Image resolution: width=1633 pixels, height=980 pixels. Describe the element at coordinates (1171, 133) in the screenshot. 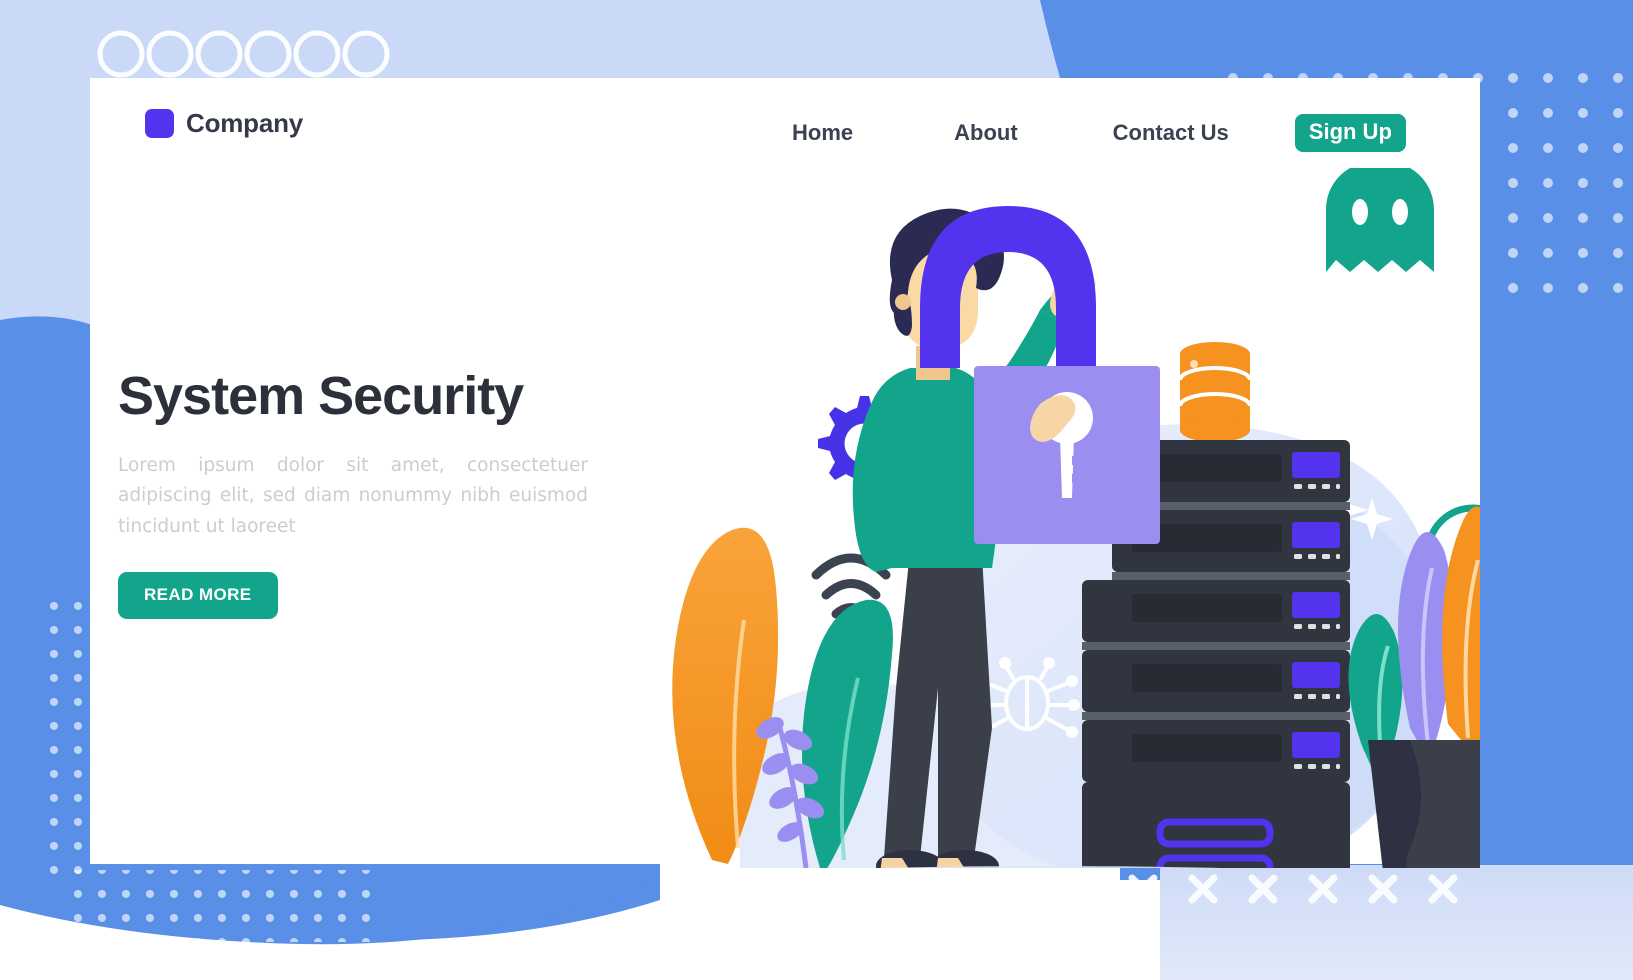

I see `nav-item-contact-us: Contact Us` at that location.